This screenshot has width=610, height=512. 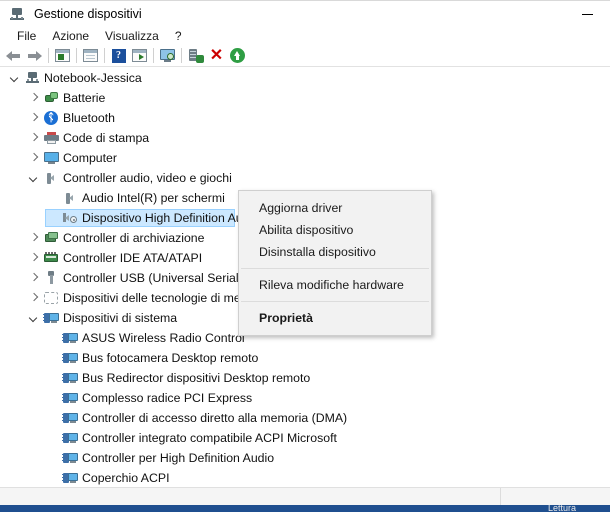 I want to click on tree-item-label: Computer, so click(x=90, y=158).